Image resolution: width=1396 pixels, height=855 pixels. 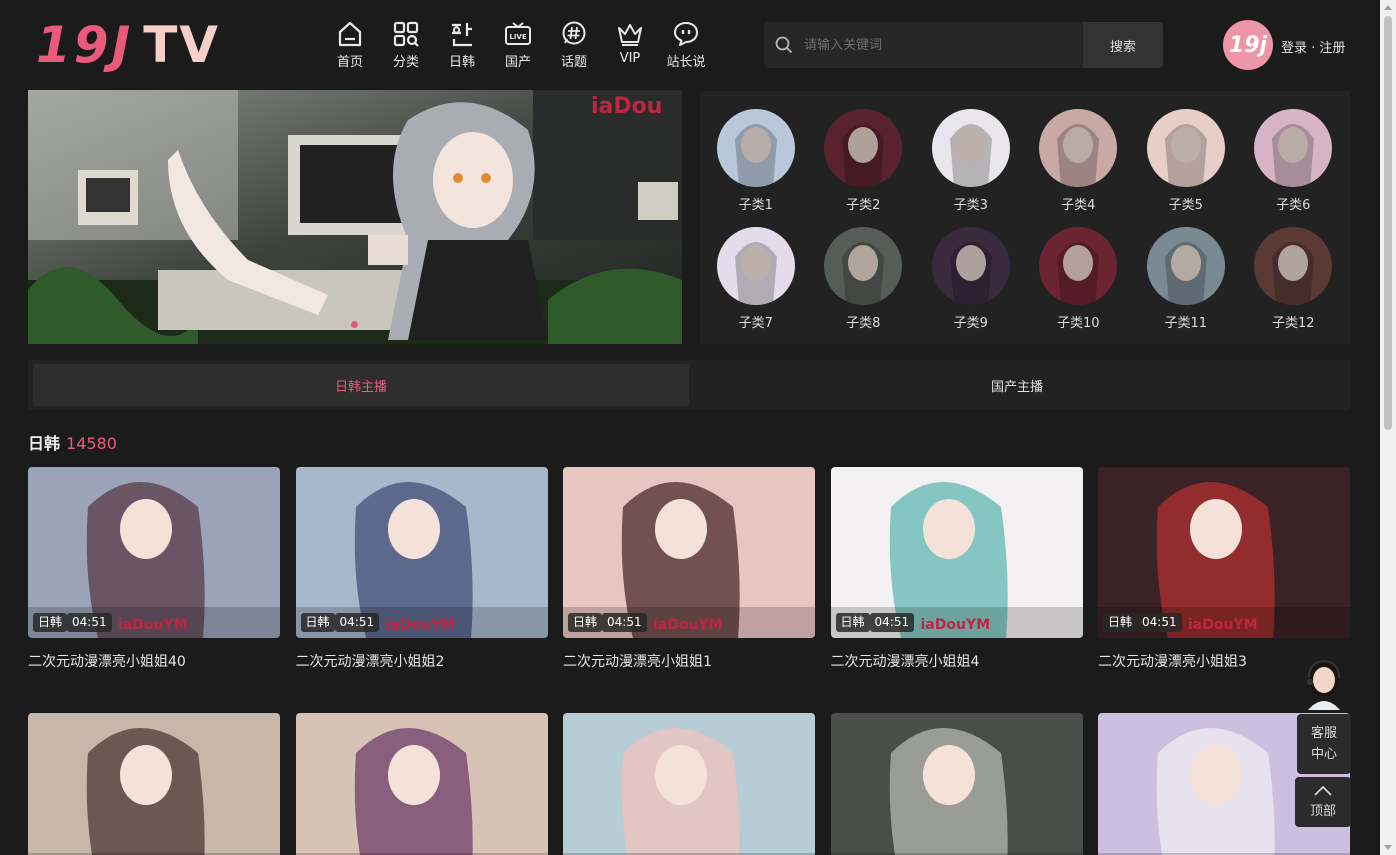 What do you see at coordinates (354, 324) in the screenshot?
I see `banner-pager-dot` at bounding box center [354, 324].